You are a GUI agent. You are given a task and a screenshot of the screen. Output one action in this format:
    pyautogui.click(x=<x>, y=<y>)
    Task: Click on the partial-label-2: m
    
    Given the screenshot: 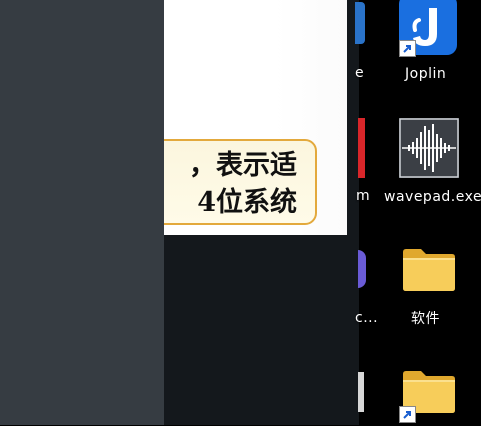 What is the action you would take?
    pyautogui.click(x=363, y=196)
    